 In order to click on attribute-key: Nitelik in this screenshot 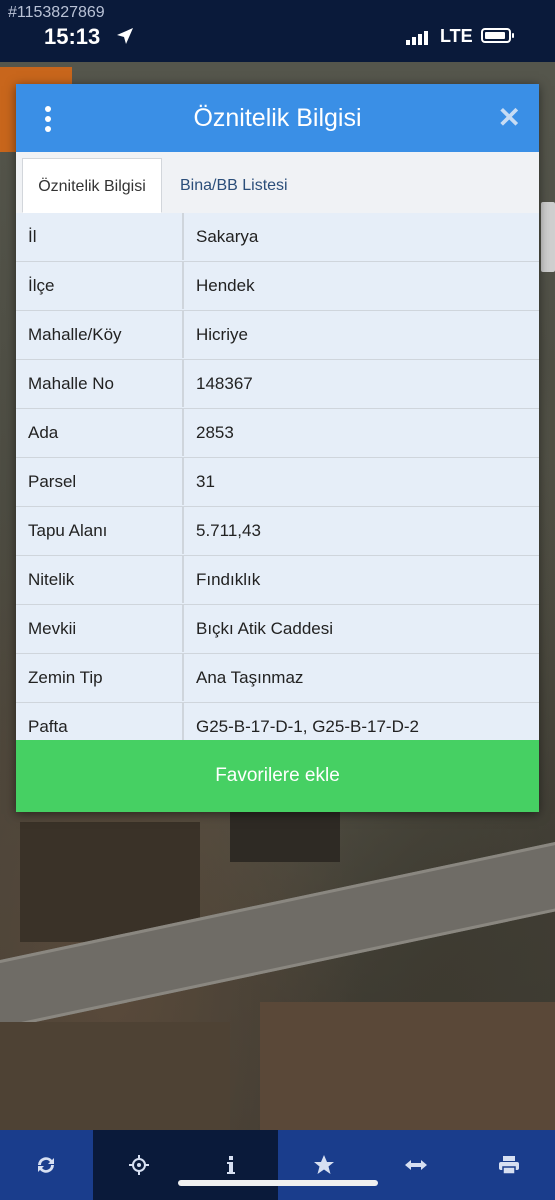, I will do `click(100, 579)`.